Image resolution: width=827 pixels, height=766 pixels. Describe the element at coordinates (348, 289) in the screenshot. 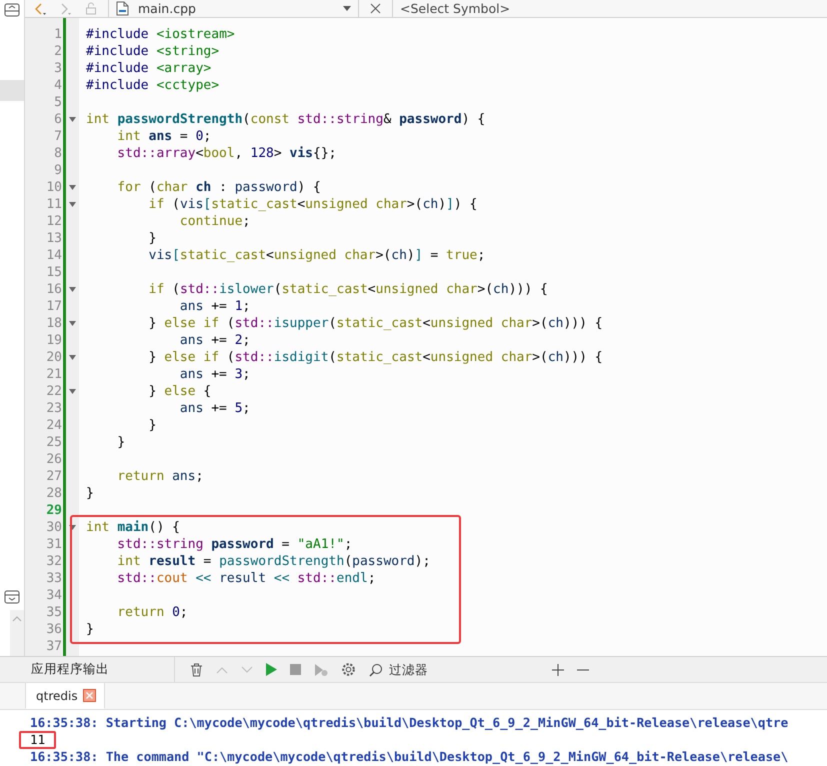

I see `code-line: if (std::islower(static_cast<unsigned char>(ch))) {` at that location.